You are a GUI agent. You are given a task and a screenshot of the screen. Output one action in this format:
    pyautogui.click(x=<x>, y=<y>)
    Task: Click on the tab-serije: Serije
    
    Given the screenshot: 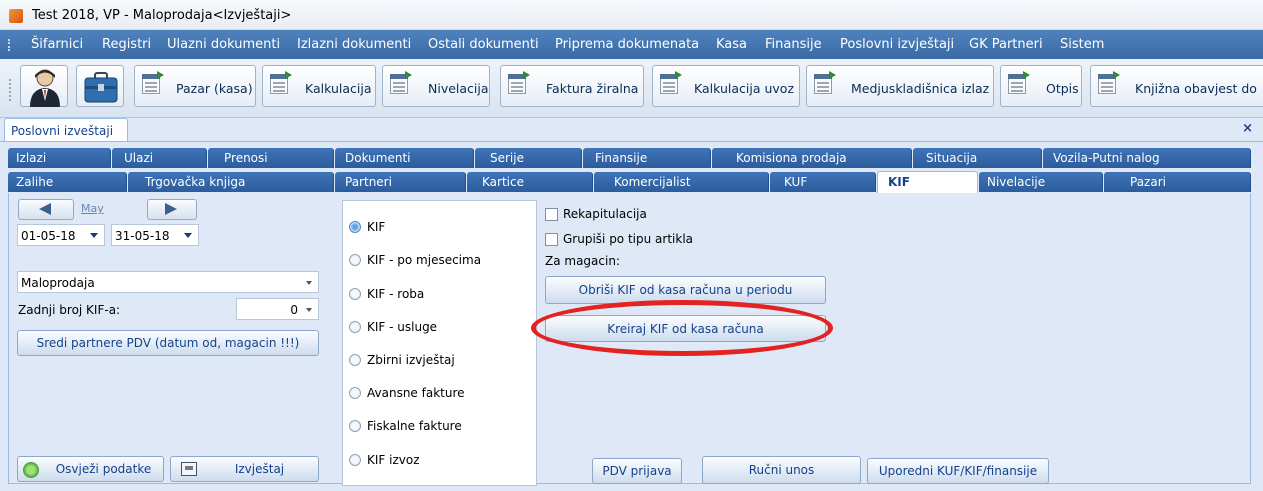 What is the action you would take?
    pyautogui.click(x=528, y=158)
    